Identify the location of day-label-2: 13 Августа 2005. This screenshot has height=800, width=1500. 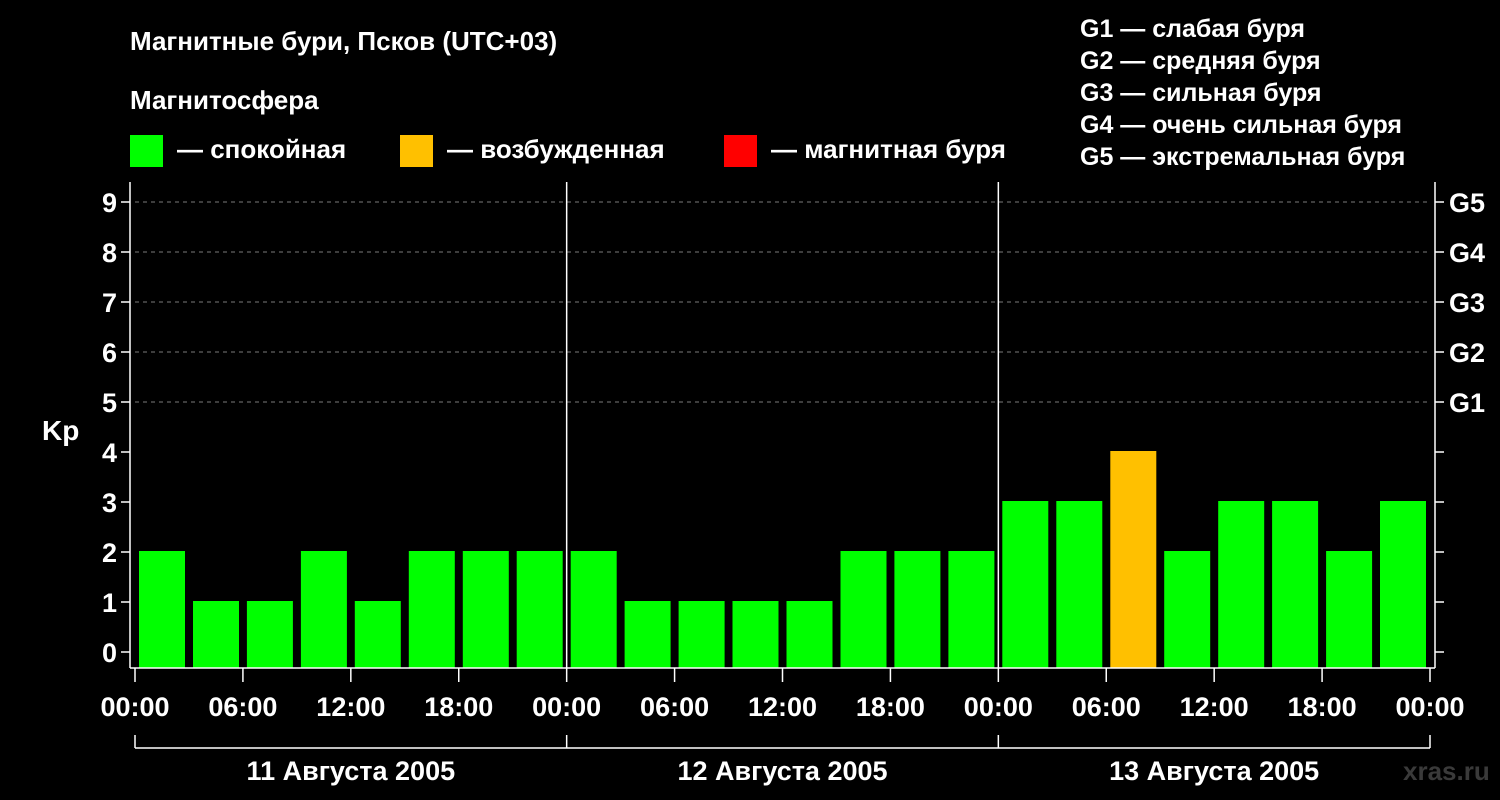
(1214, 771).